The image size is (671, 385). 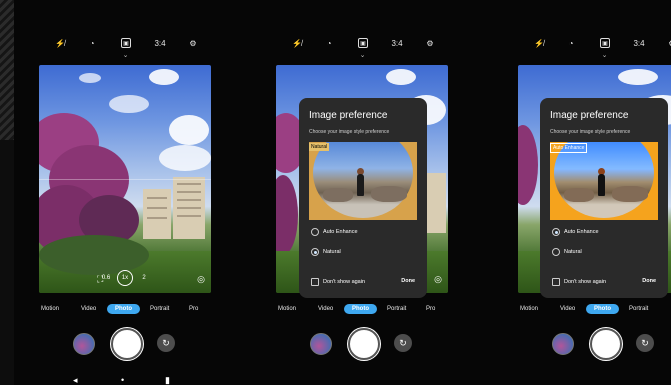 I want to click on mode-selector: Motion Video Photo Portrait Pro, so click(x=362, y=311).